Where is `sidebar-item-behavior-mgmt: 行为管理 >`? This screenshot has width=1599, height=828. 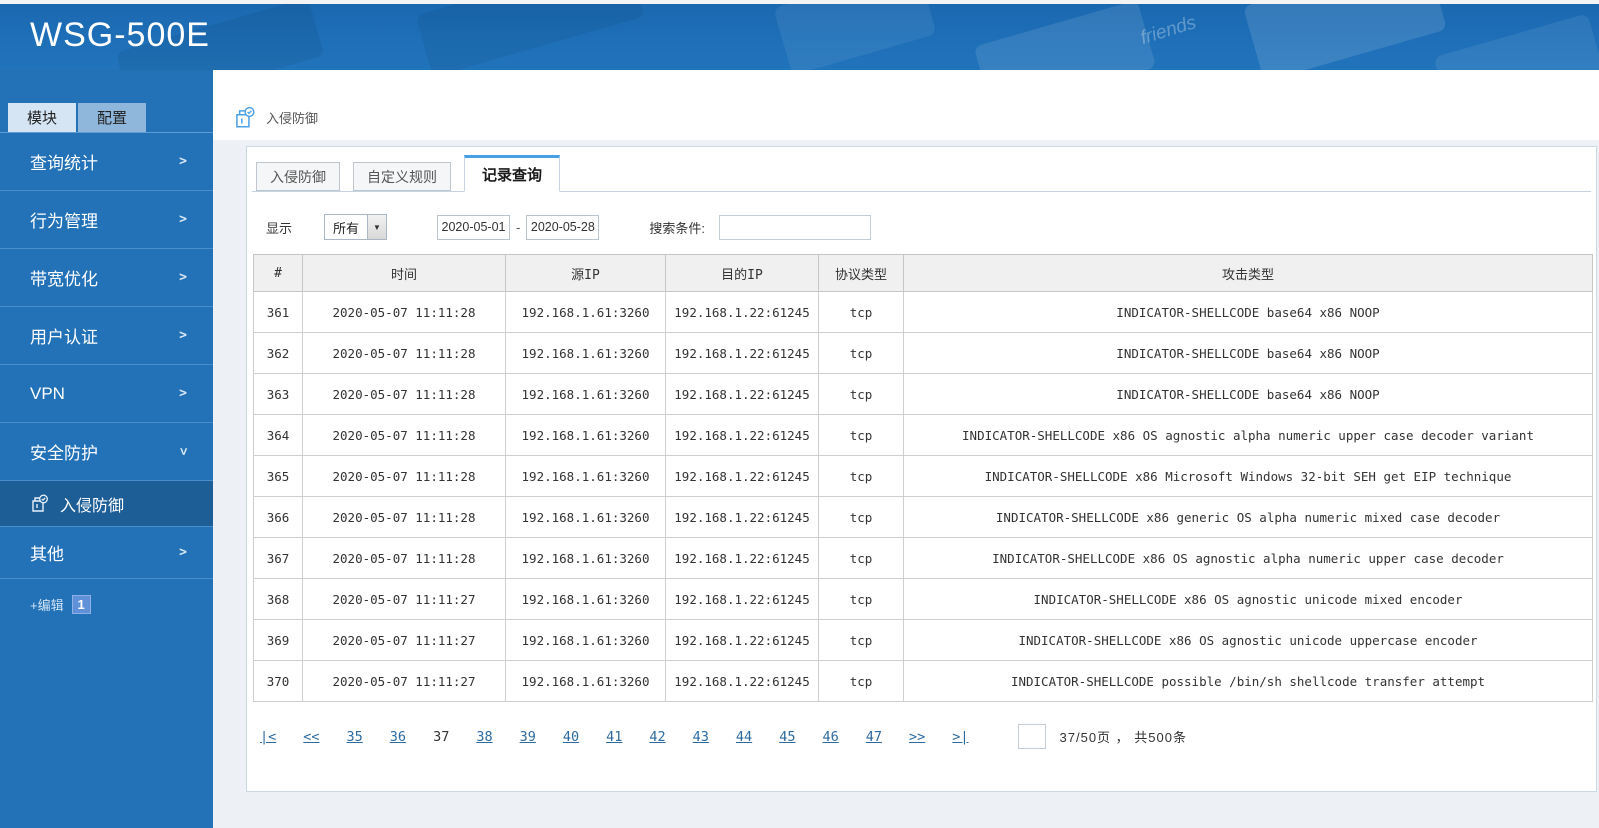
sidebar-item-behavior-mgmt: 行为管理 > is located at coordinates (106, 220).